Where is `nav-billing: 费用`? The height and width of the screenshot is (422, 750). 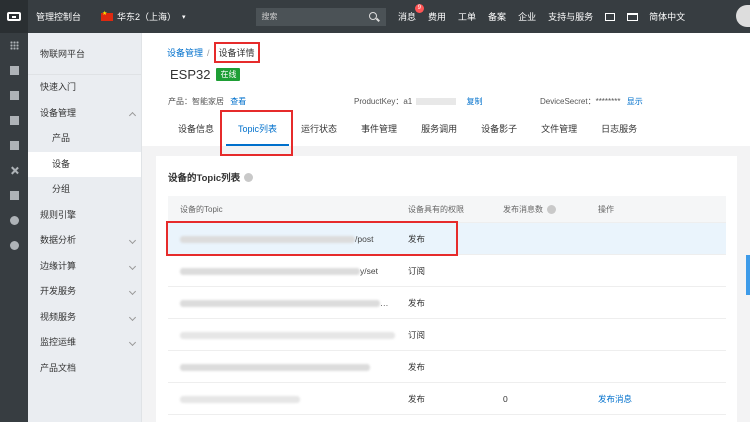
nav-billing: 费用 is located at coordinates (437, 16).